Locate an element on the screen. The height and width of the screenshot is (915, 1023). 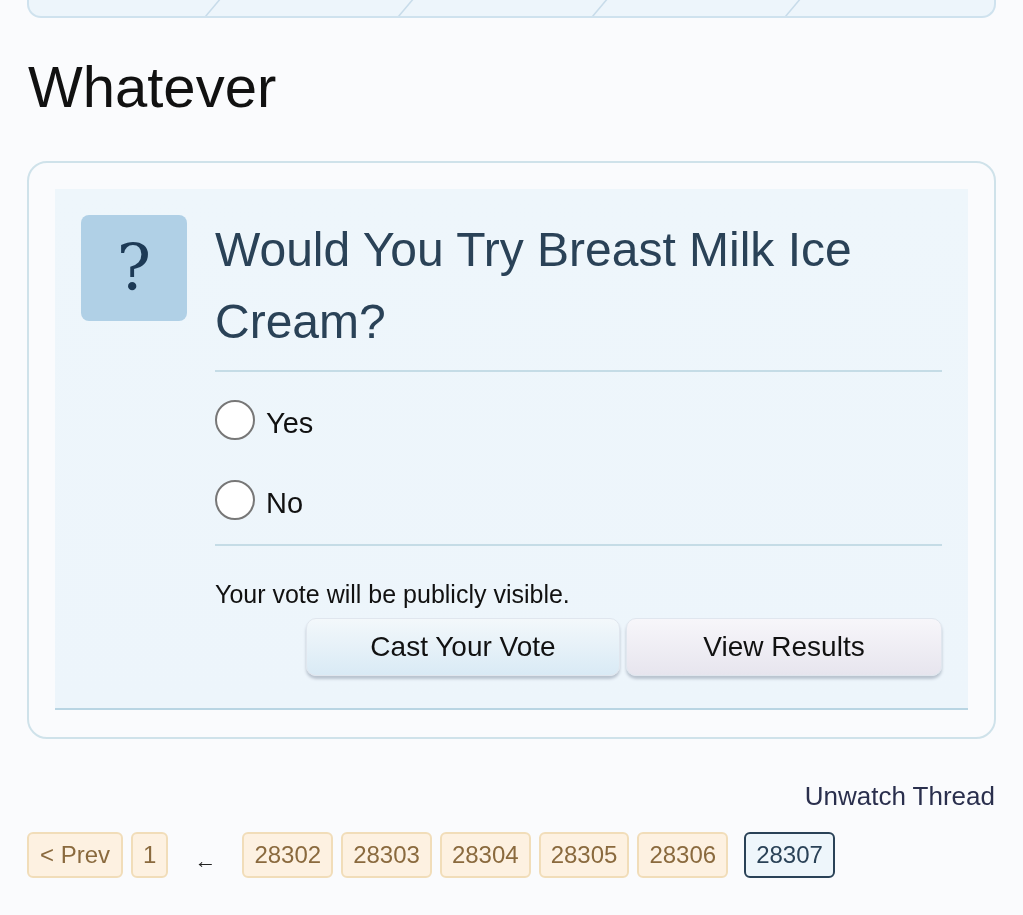
page-link: 28302 is located at coordinates (288, 855).